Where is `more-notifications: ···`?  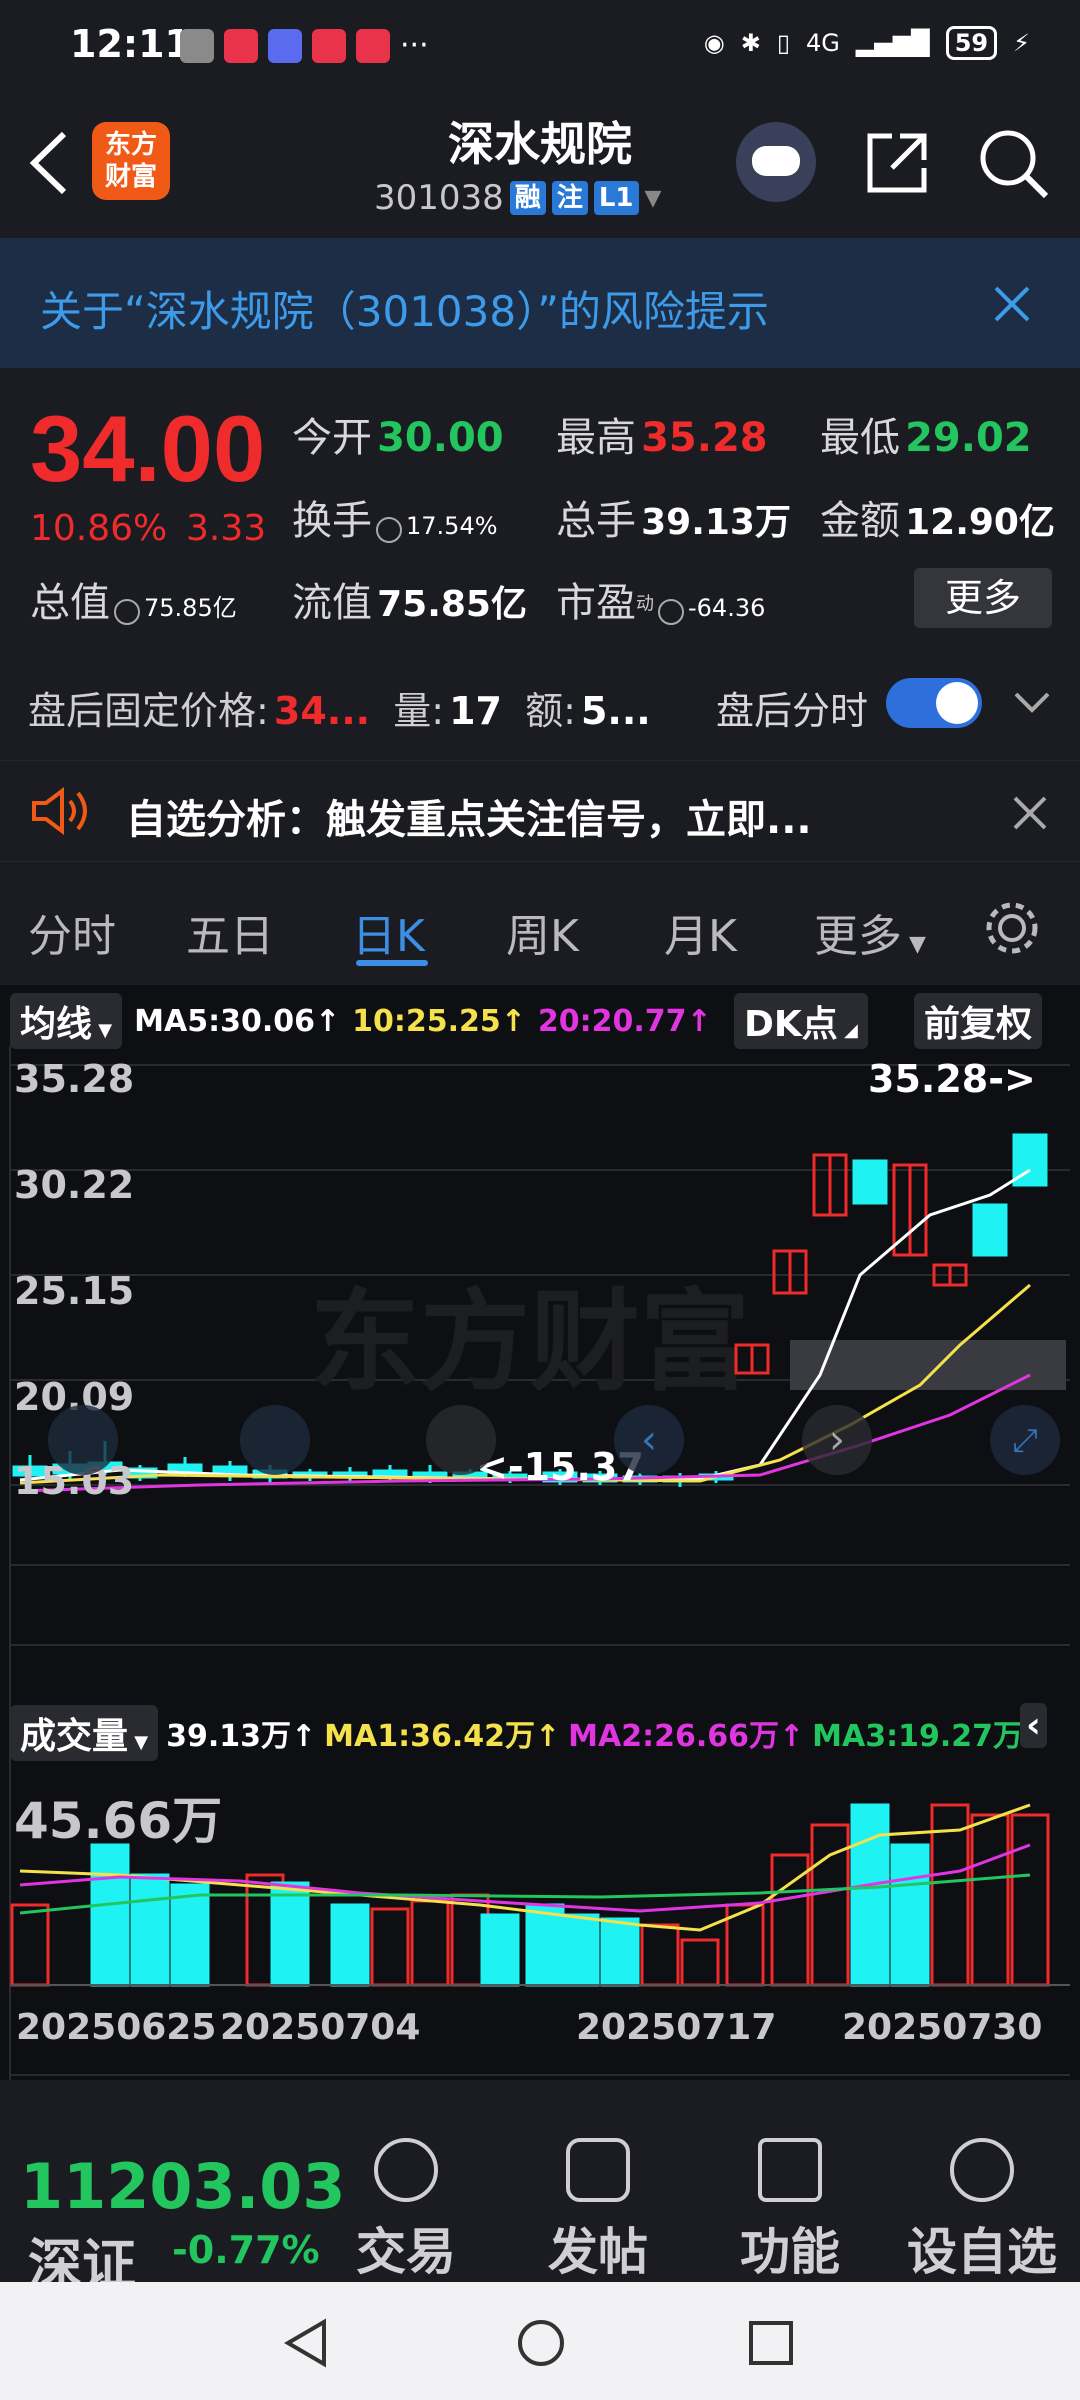
more-notifications: ··· is located at coordinates (414, 45).